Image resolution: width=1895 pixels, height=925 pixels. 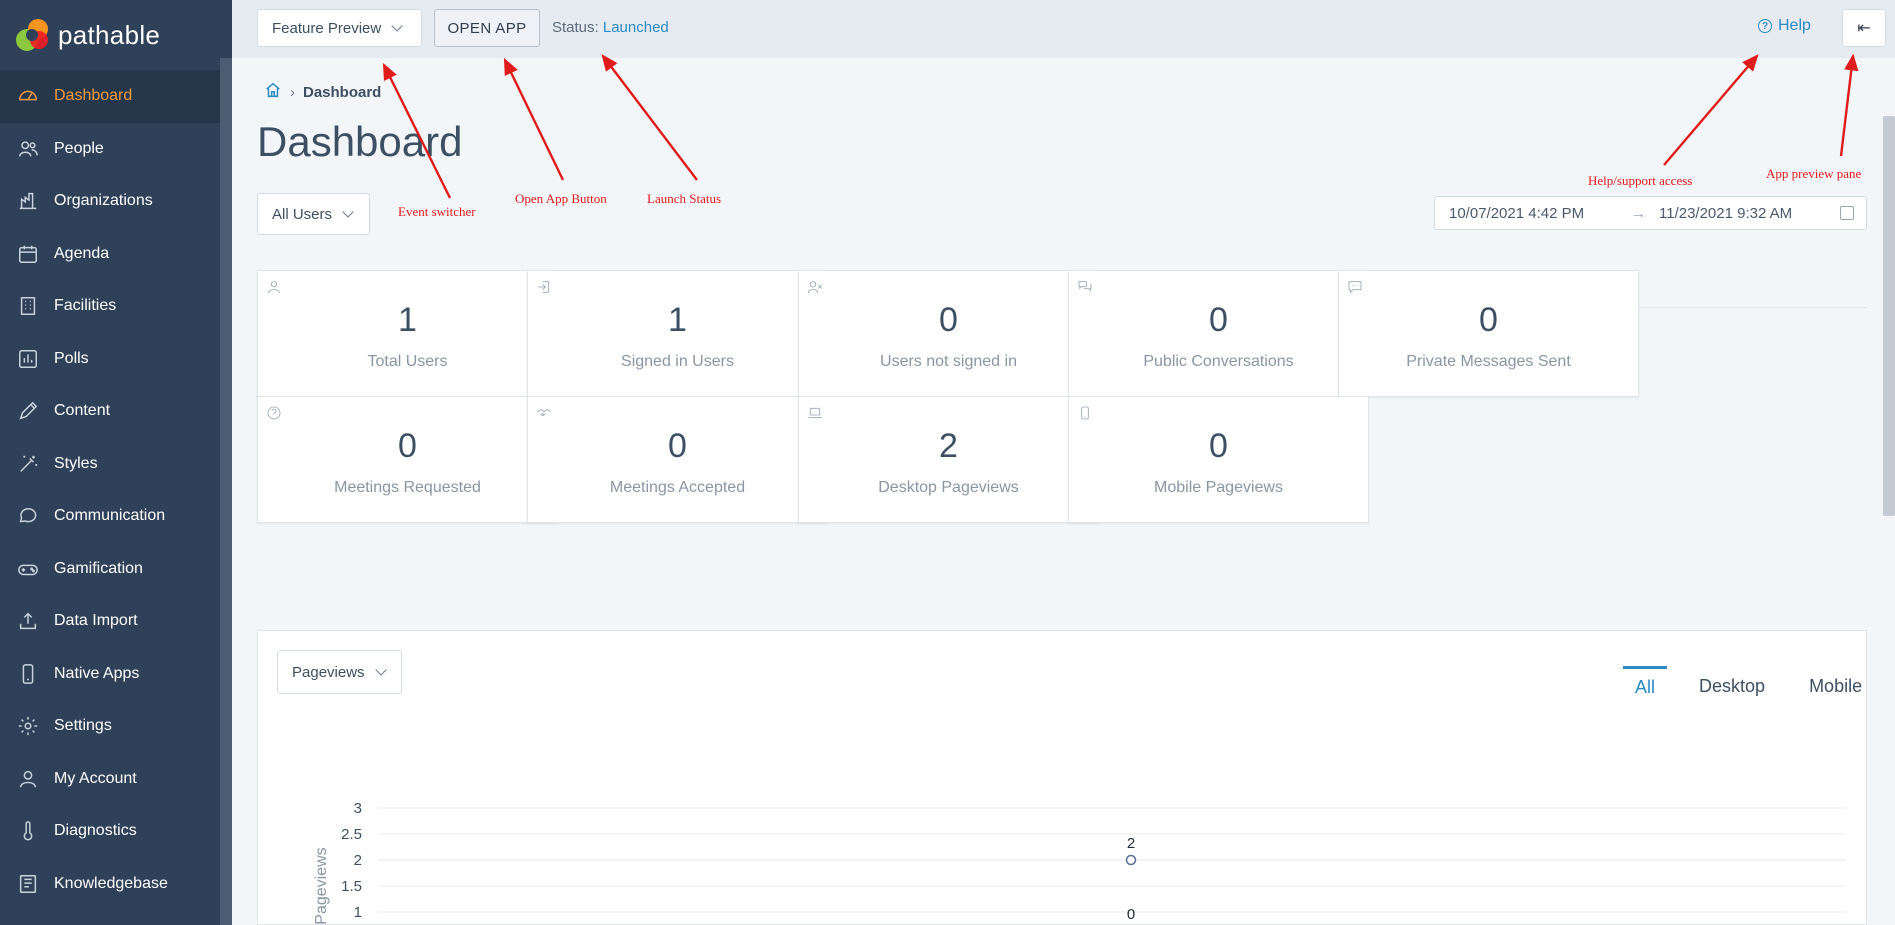 What do you see at coordinates (358, 912) in the screenshot?
I see `y-tick-label: 1` at bounding box center [358, 912].